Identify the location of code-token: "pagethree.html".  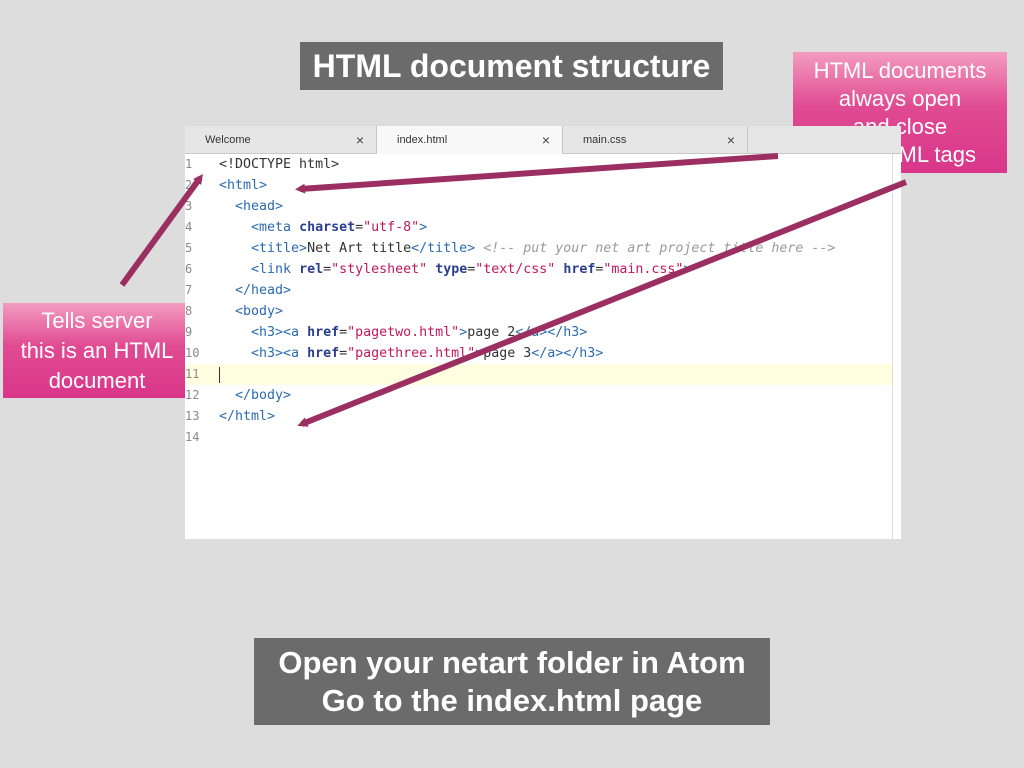
(411, 353).